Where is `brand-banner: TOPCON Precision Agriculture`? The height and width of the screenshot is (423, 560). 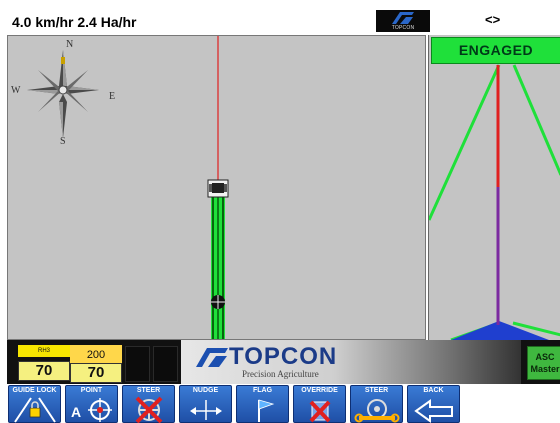
brand-banner: TOPCON Precision Agriculture is located at coordinates (351, 362).